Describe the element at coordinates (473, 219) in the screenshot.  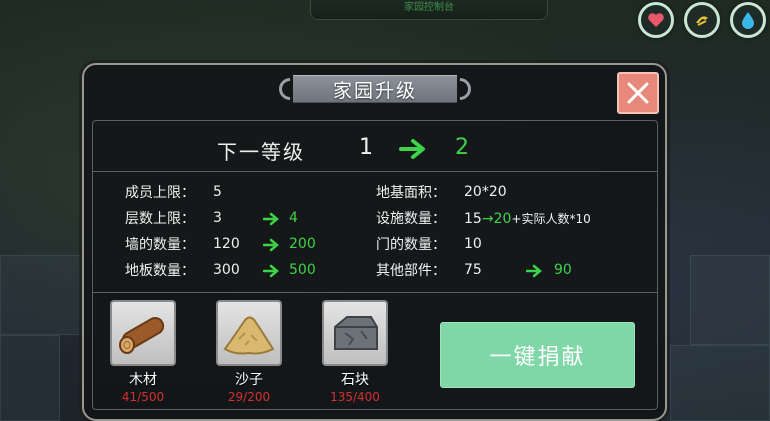
I see `stat-value: 15` at that location.